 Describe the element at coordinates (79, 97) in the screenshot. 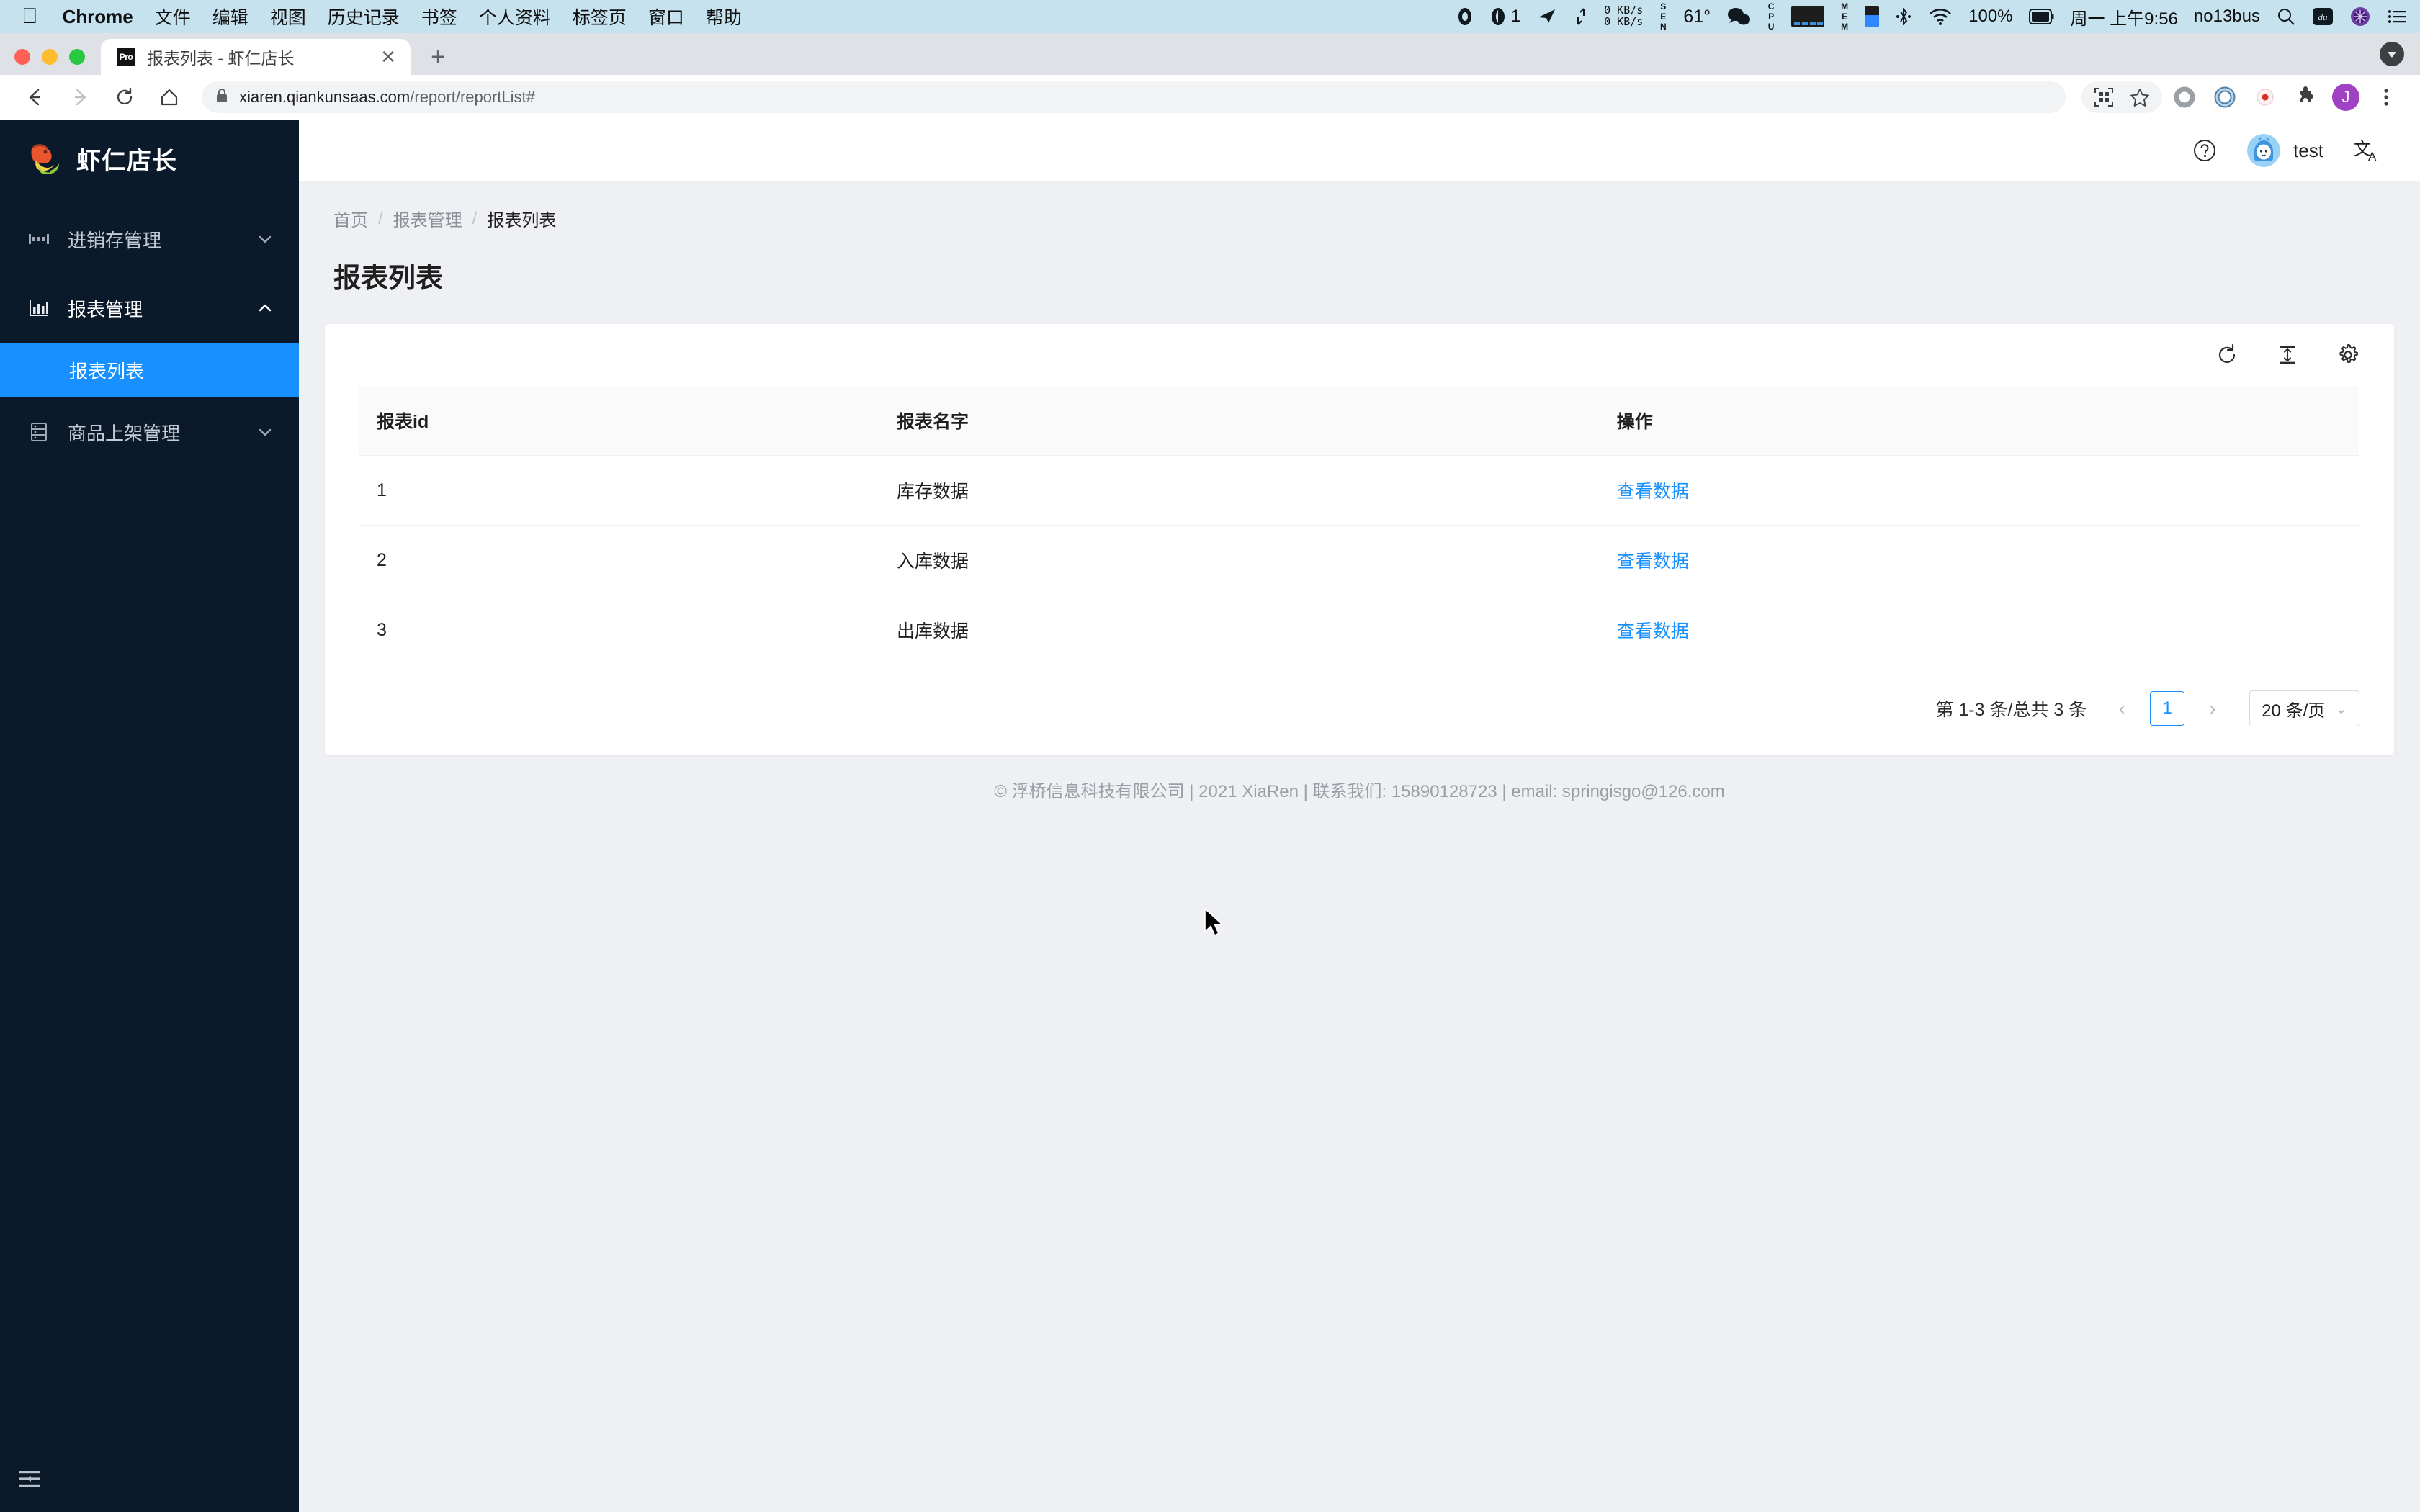

I see `forward-button` at that location.